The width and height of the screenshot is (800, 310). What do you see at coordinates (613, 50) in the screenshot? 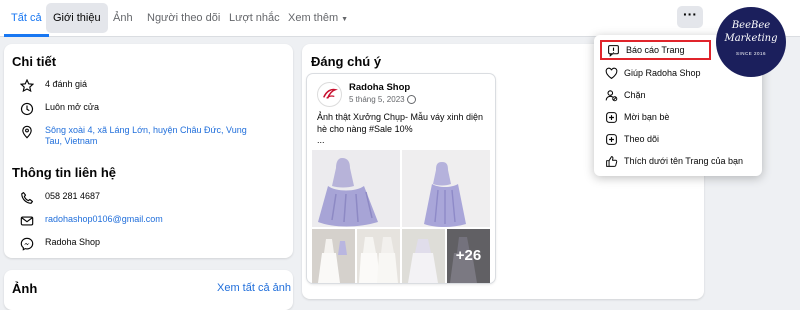
I see `report-flag-icon` at bounding box center [613, 50].